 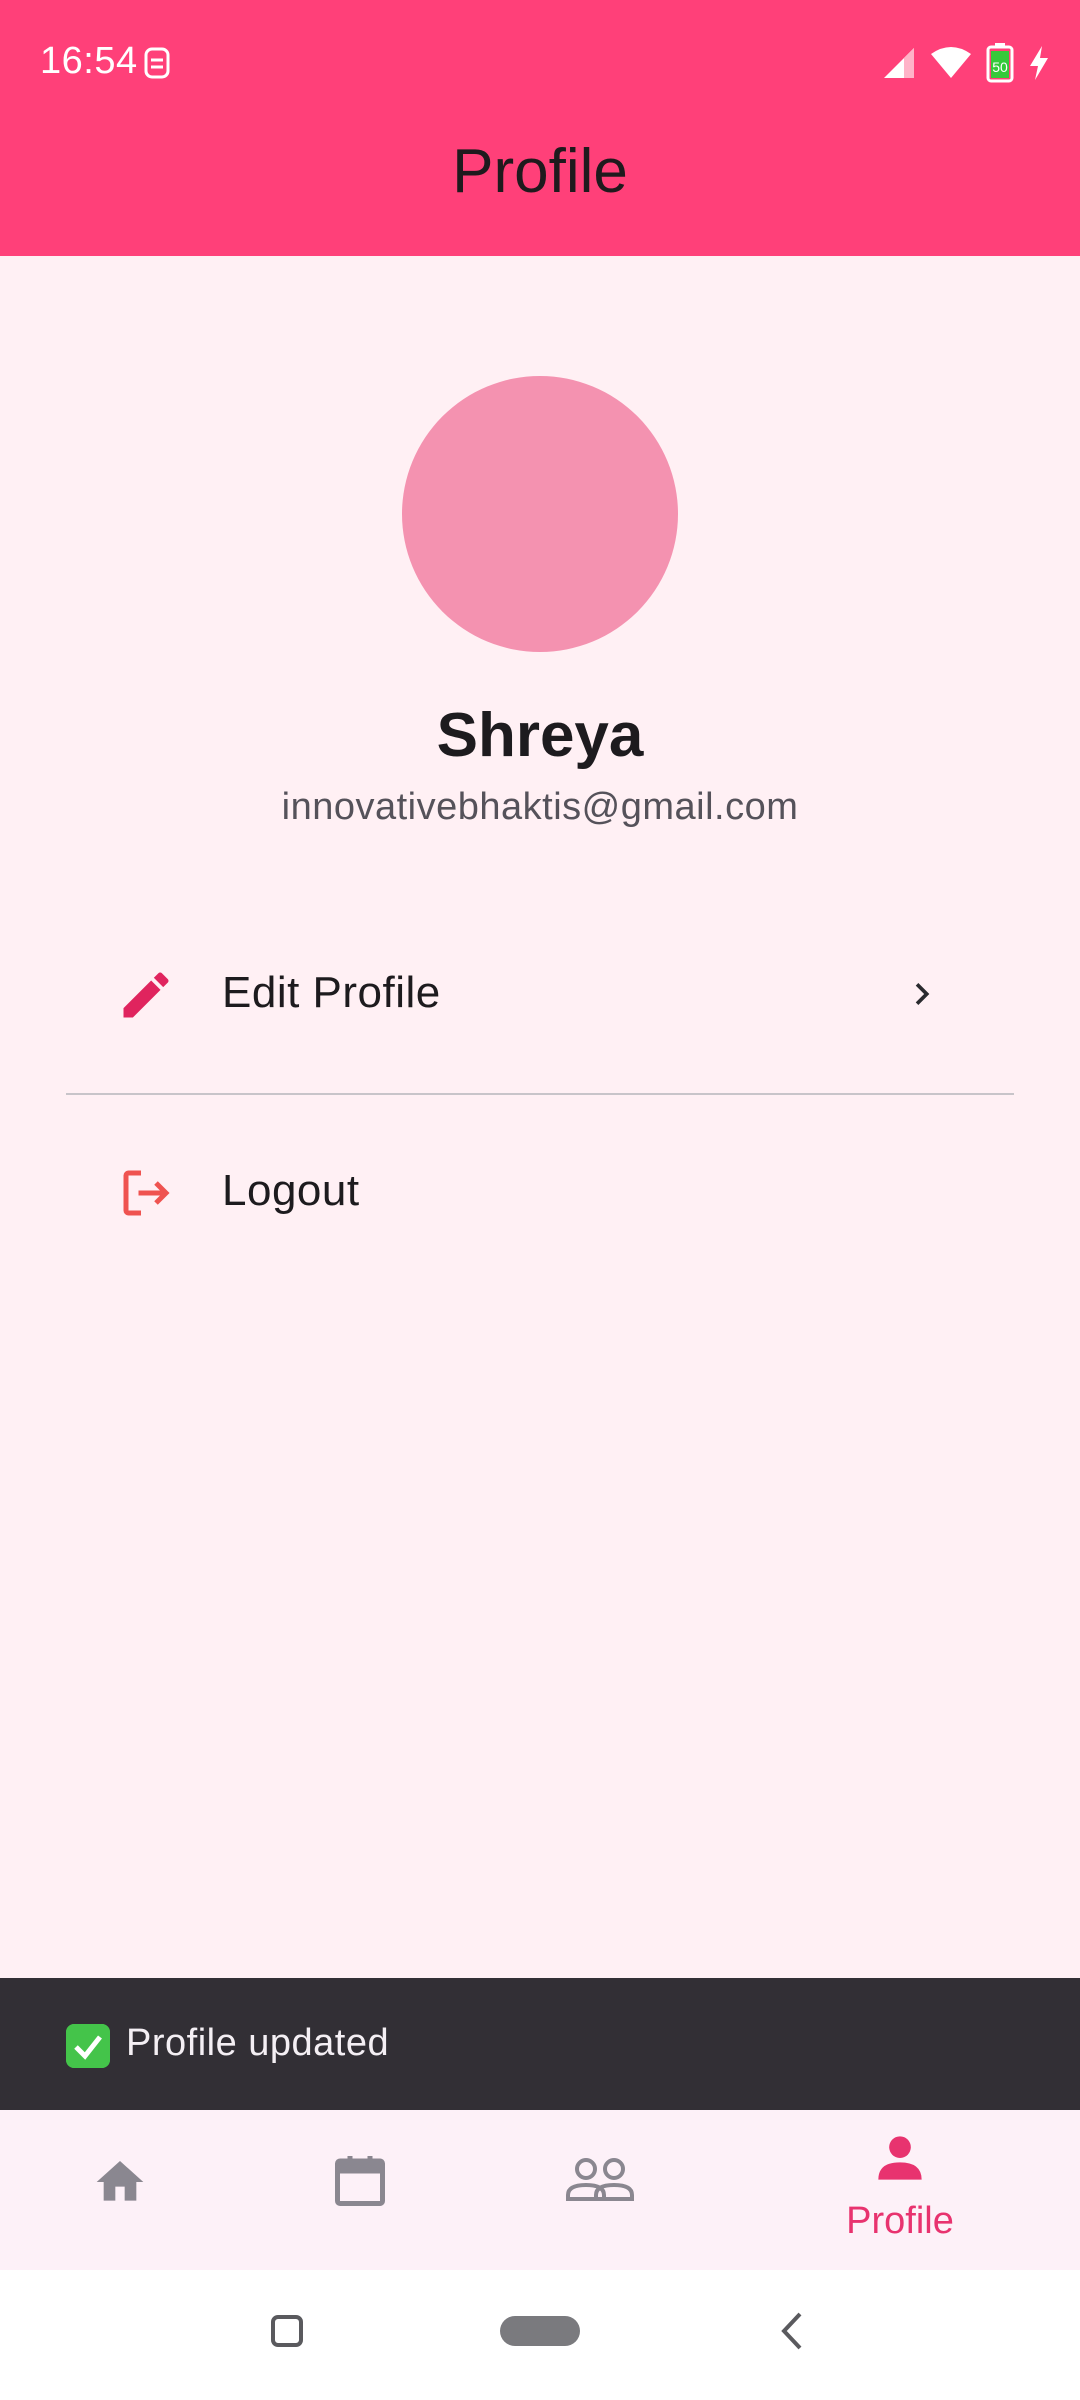 I want to click on battery-icon: 50, so click(x=1000, y=63).